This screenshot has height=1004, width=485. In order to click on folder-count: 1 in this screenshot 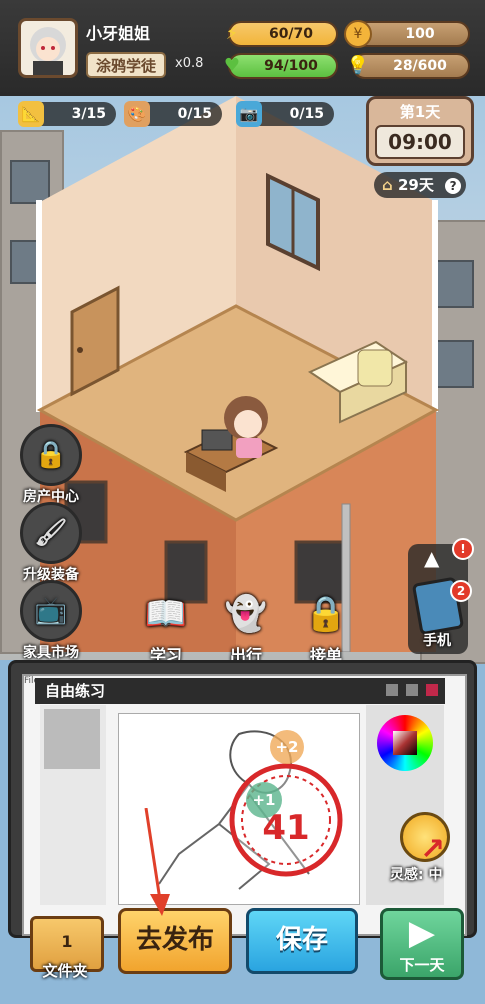, I will do `click(67, 941)`.